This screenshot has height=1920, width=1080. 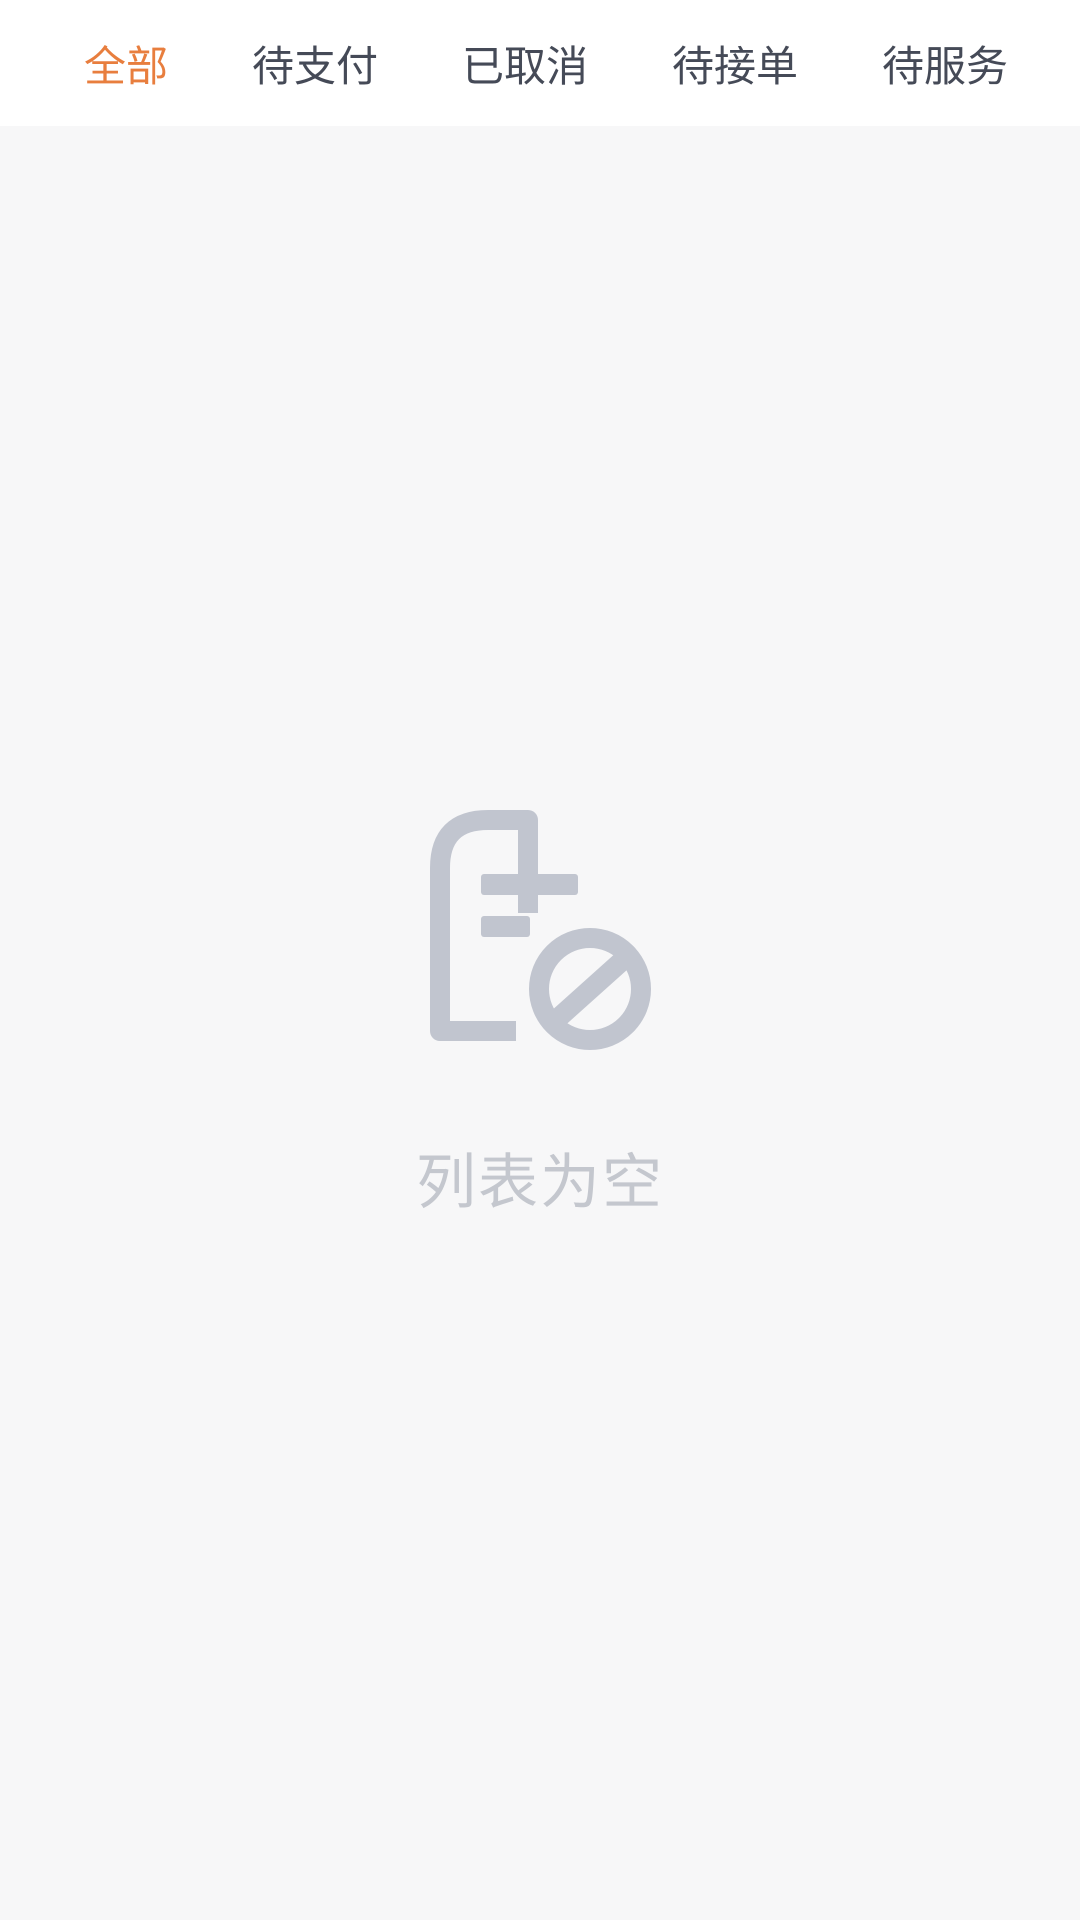 I want to click on tab-pending-acceptance: 待接单, so click(x=735, y=63).